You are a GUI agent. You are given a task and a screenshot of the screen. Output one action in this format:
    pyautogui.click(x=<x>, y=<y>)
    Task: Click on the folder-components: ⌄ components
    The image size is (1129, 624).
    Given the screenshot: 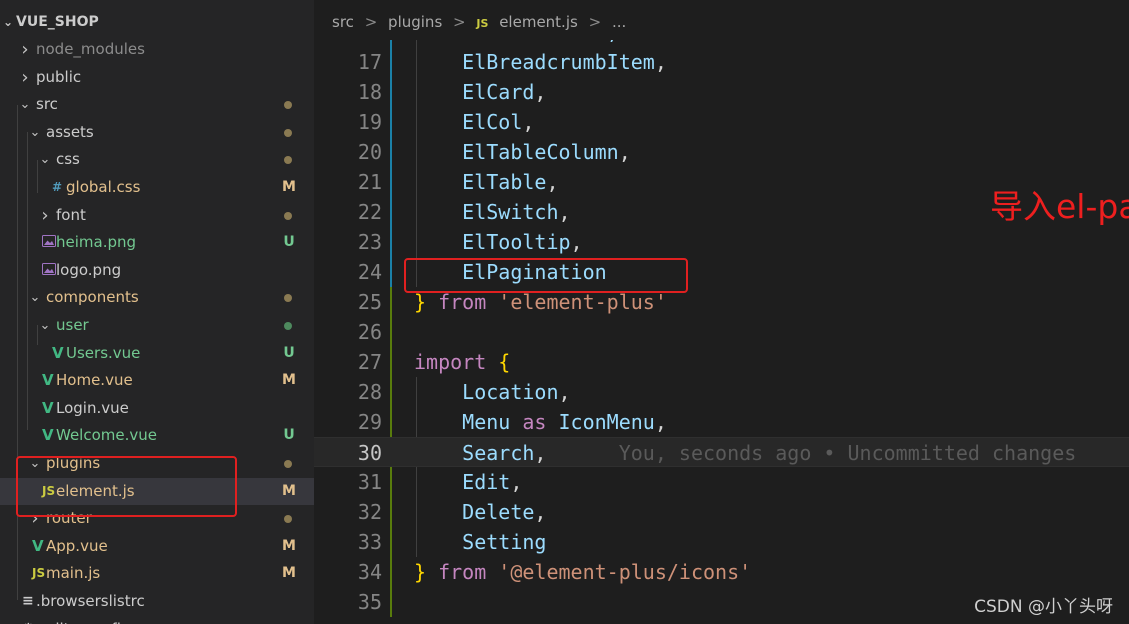 What is the action you would take?
    pyautogui.click(x=157, y=297)
    